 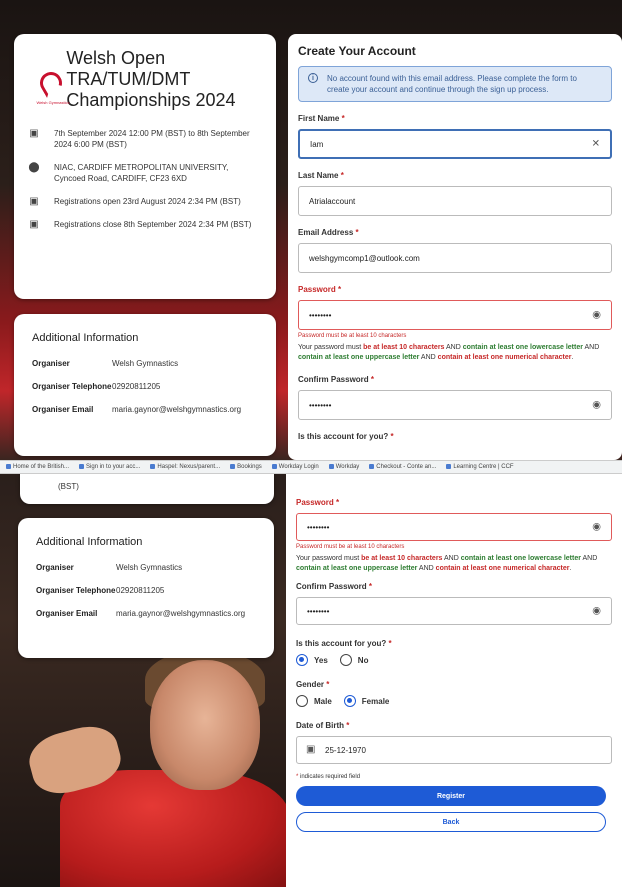 What do you see at coordinates (312, 660) in the screenshot?
I see `for-you-yes: Yes` at bounding box center [312, 660].